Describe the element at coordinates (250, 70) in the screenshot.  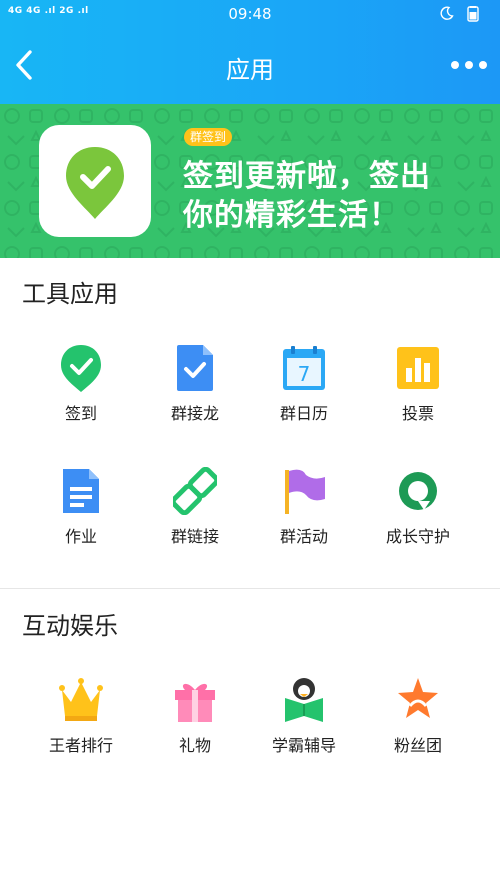
I see `page-title: 应用` at that location.